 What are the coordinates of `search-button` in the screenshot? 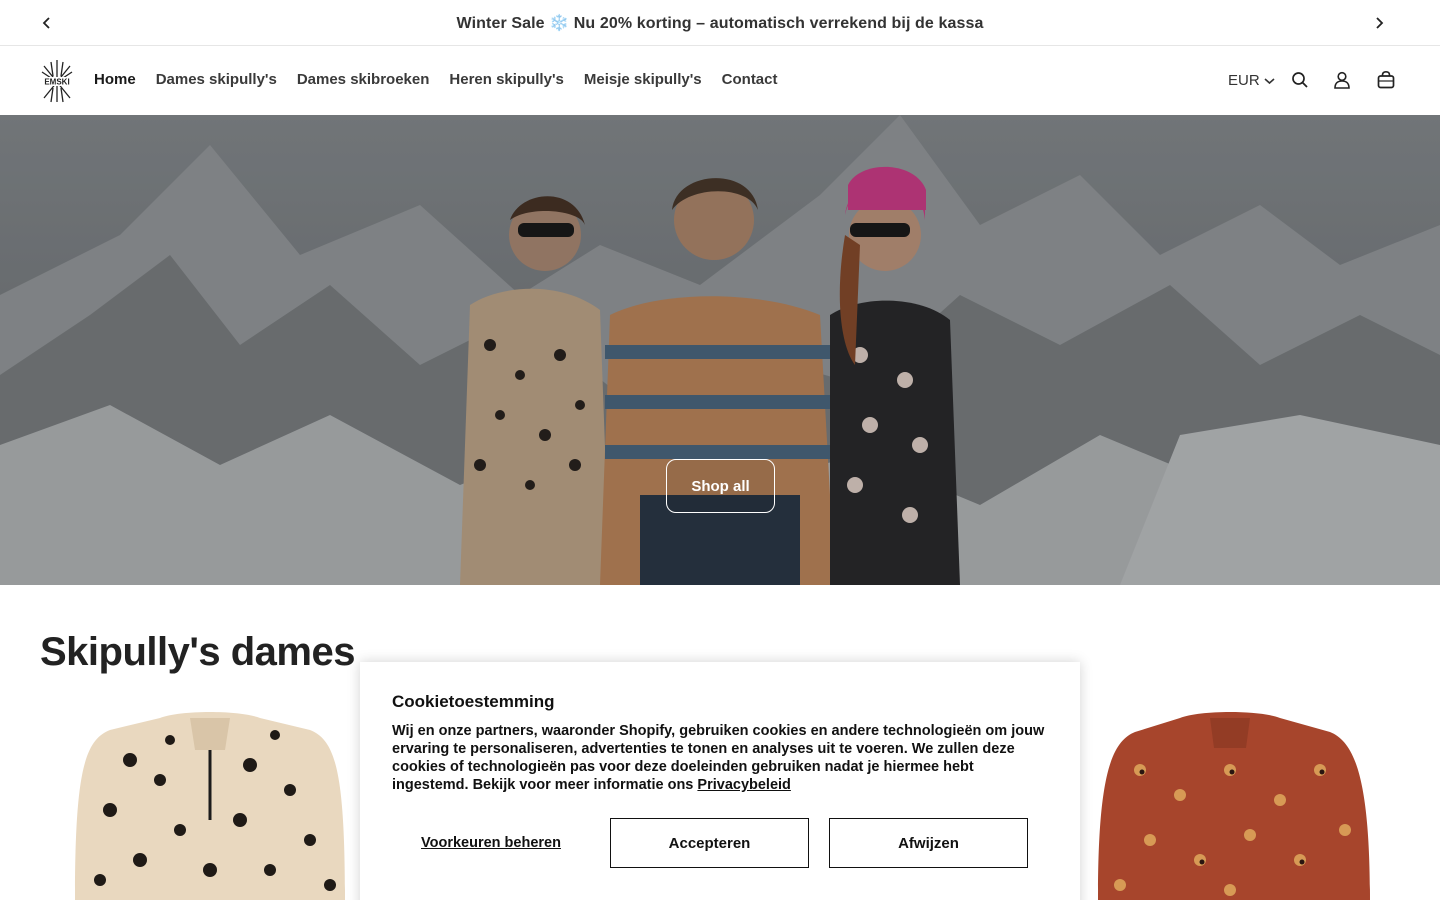 It's located at (1300, 80).